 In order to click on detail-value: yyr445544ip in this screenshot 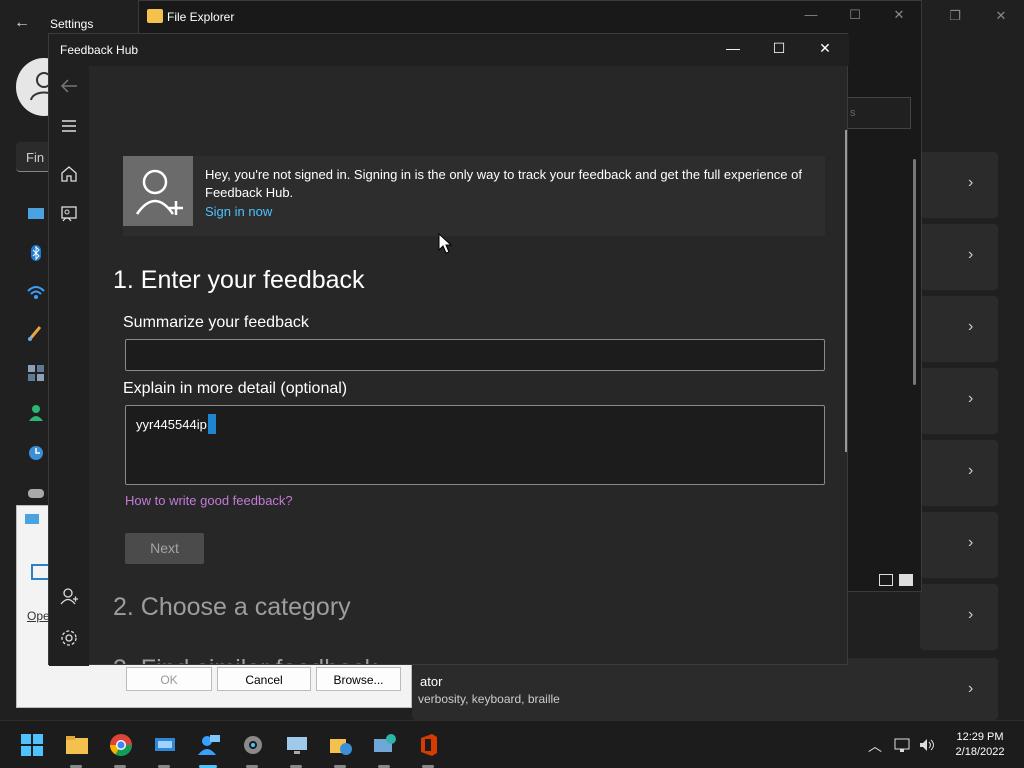, I will do `click(171, 424)`.